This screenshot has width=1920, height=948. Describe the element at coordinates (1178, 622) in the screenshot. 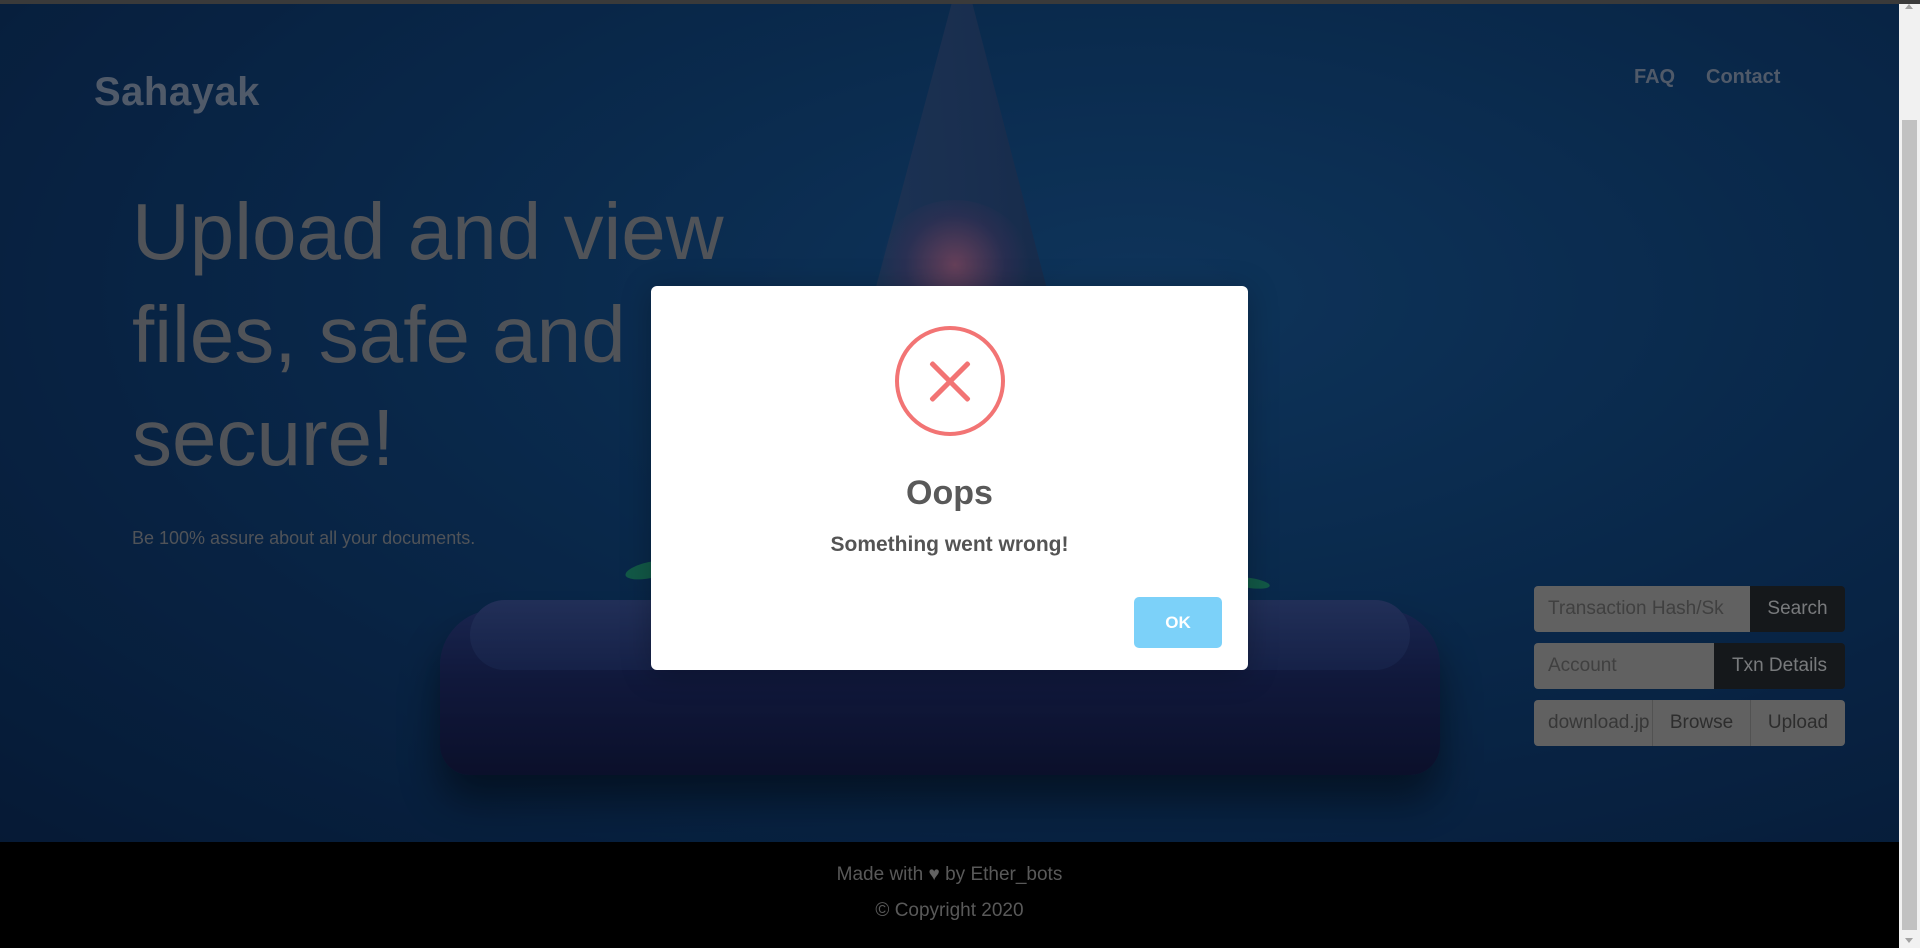

I see `ok-button: OK` at that location.